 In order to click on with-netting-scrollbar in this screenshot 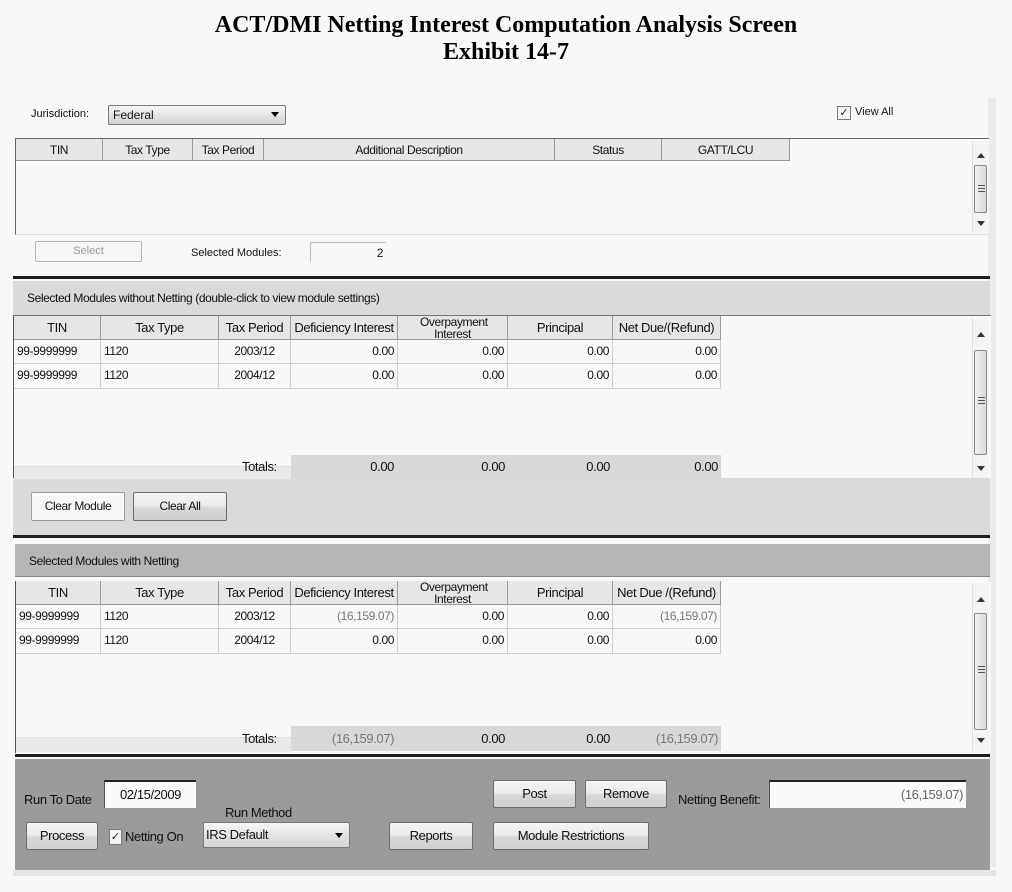, I will do `click(980, 667)`.